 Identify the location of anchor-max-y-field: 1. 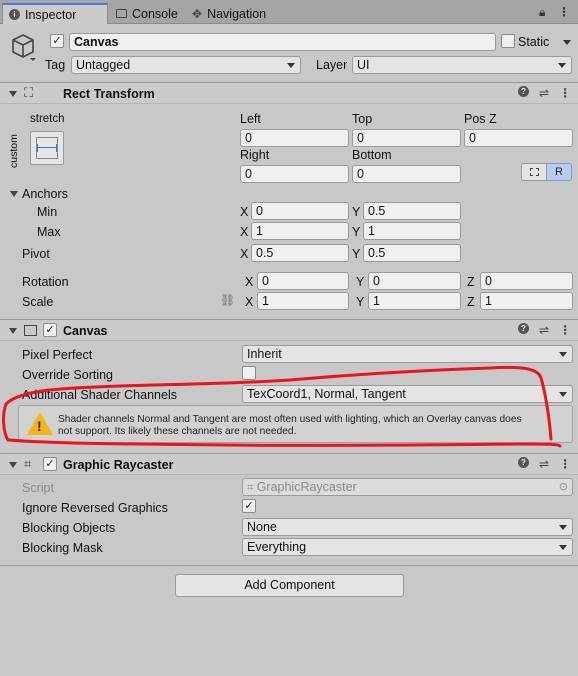
(412, 231).